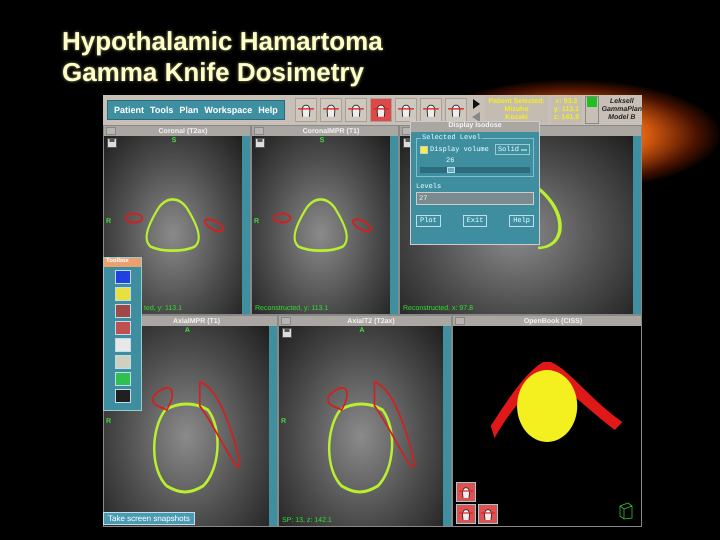  I want to click on slider-thumb, so click(450, 170).